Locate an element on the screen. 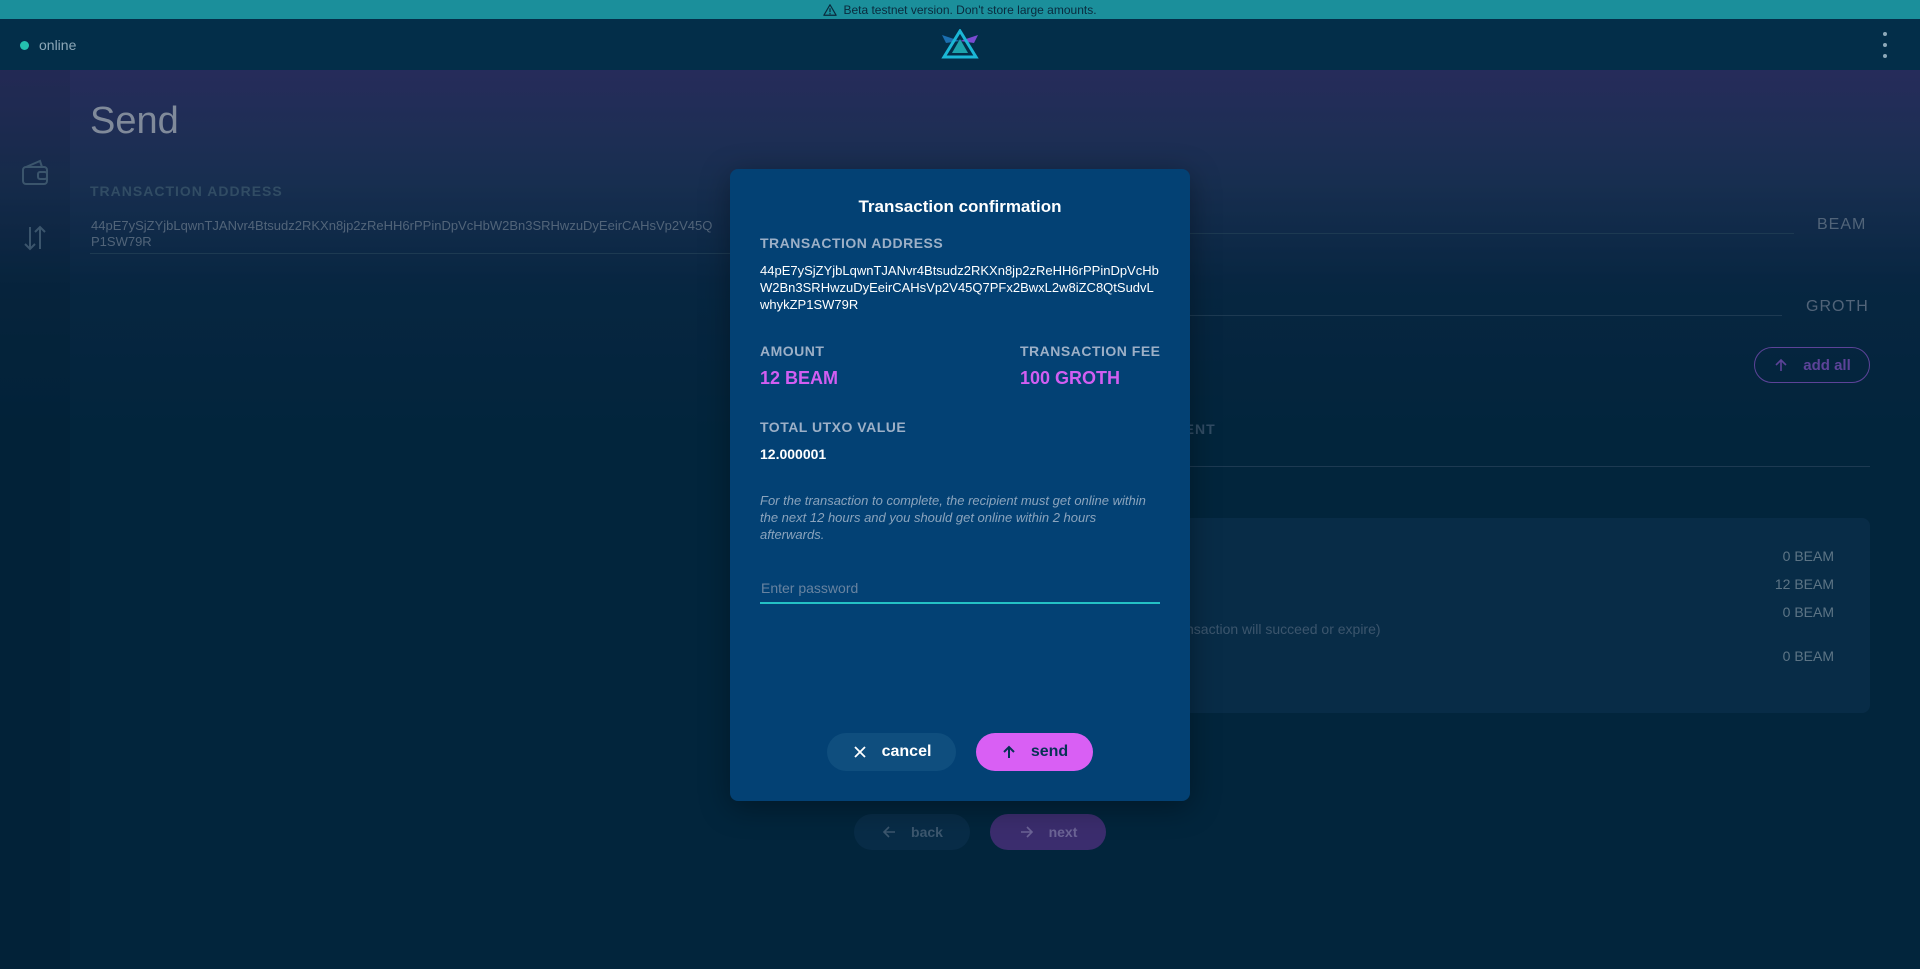 The height and width of the screenshot is (969, 1920). password-input is located at coordinates (960, 589).